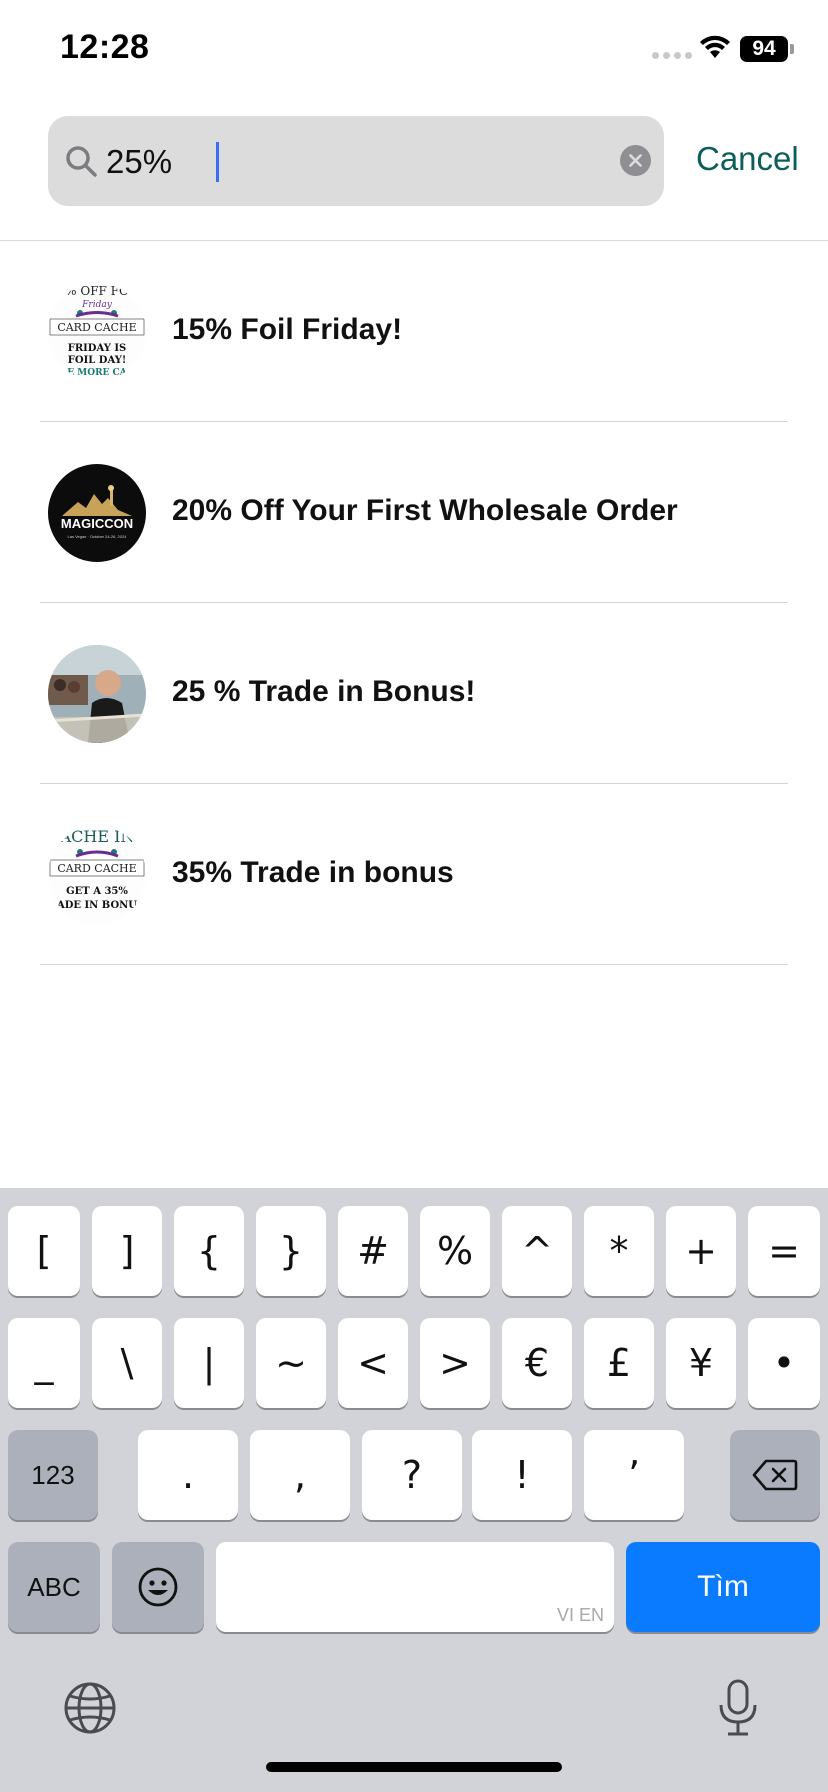 The image size is (828, 1792). What do you see at coordinates (537, 1363) in the screenshot?
I see `key: €` at bounding box center [537, 1363].